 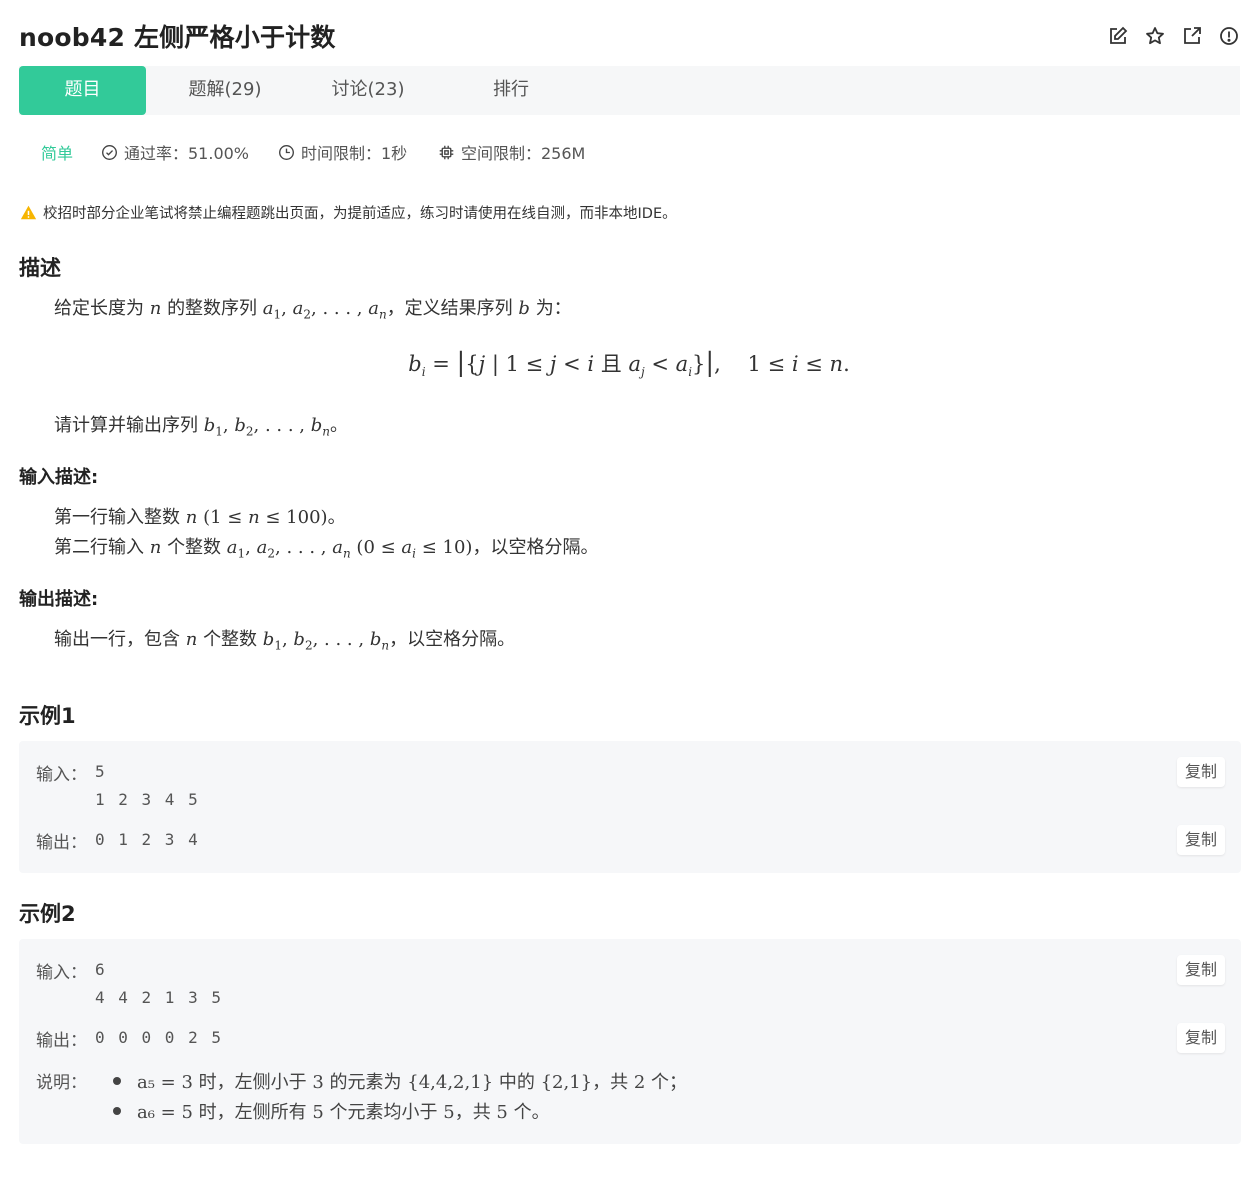 What do you see at coordinates (82, 90) in the screenshot?
I see `tab-problem: 题目` at bounding box center [82, 90].